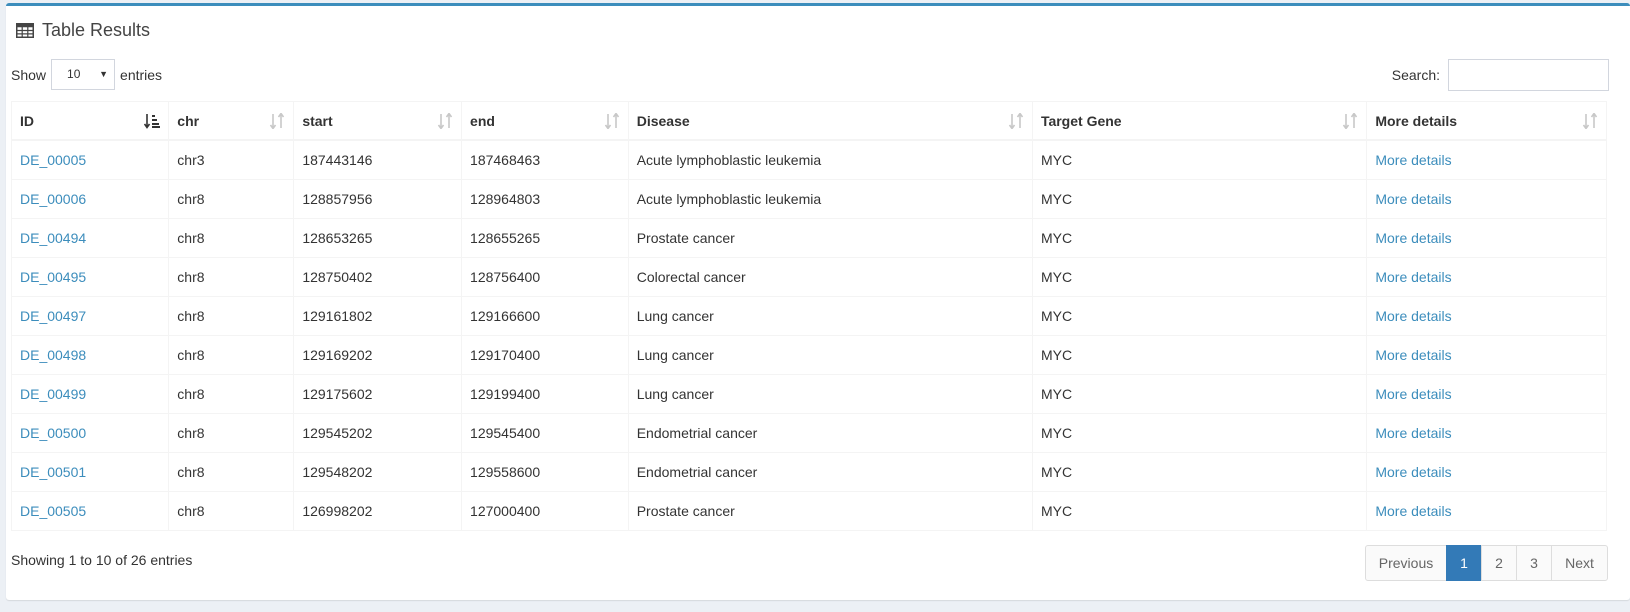 This screenshot has width=1630, height=612. What do you see at coordinates (1579, 563) in the screenshot?
I see `next-page-button: Next` at bounding box center [1579, 563].